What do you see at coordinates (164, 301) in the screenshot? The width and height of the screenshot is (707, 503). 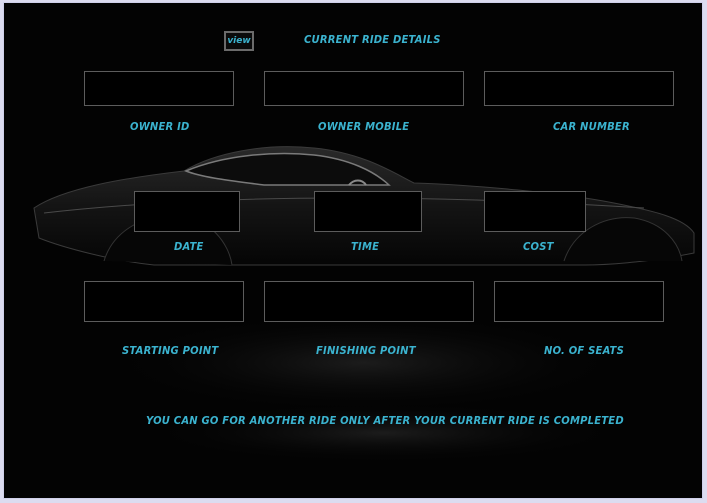 I see `starting-point-field` at bounding box center [164, 301].